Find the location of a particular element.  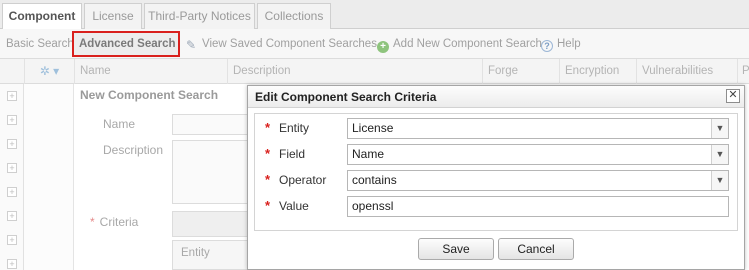

new-component-search-title: New Component Search is located at coordinates (149, 95).